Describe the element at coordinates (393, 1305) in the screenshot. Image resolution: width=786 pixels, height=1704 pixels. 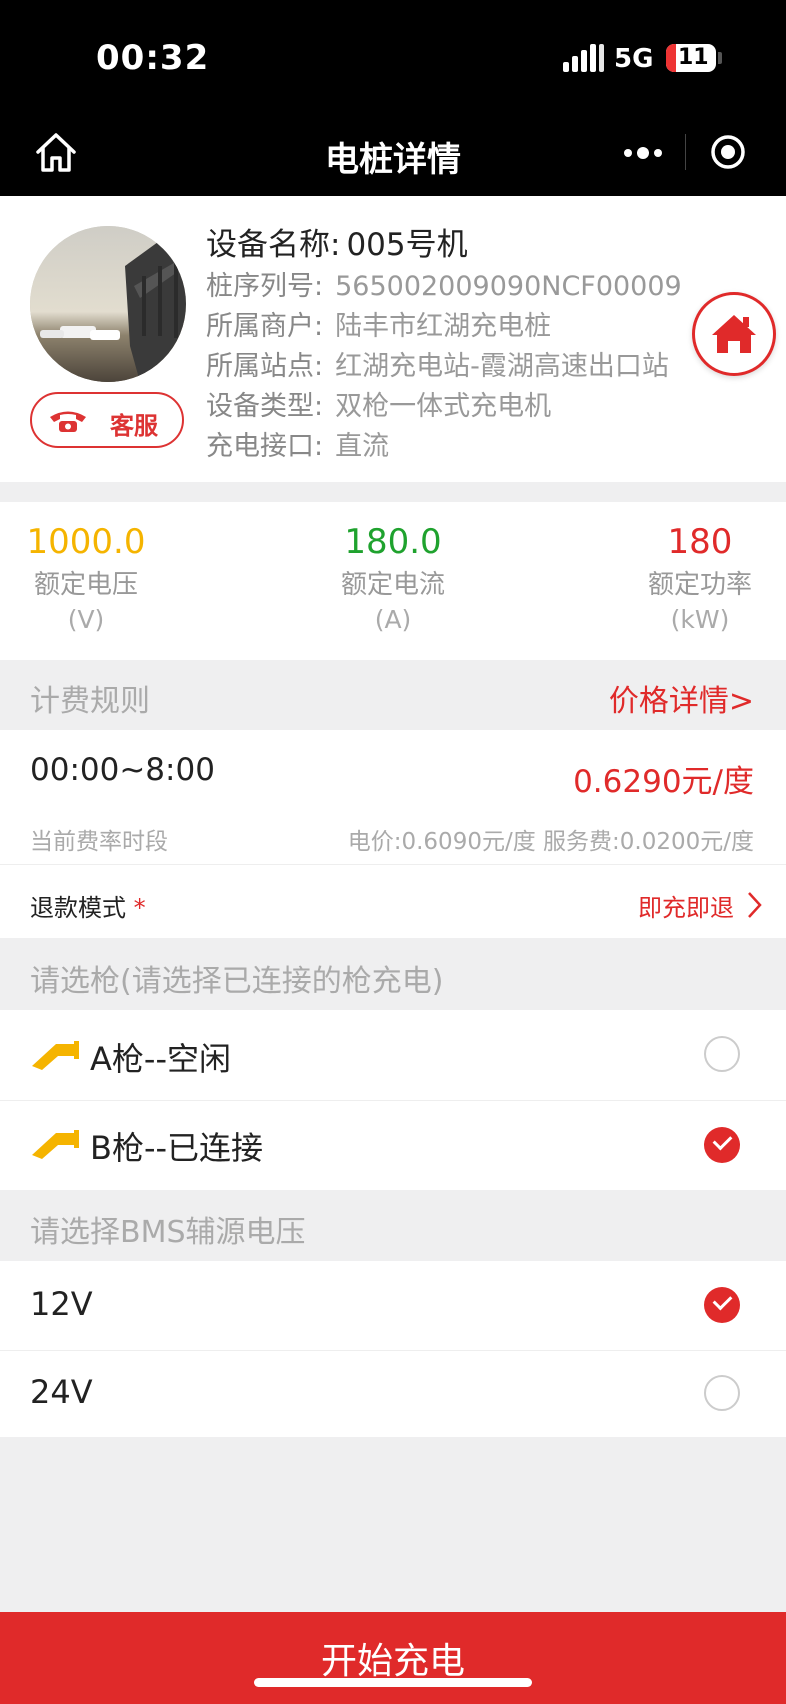
I see `bms-option-12v: 12V` at that location.